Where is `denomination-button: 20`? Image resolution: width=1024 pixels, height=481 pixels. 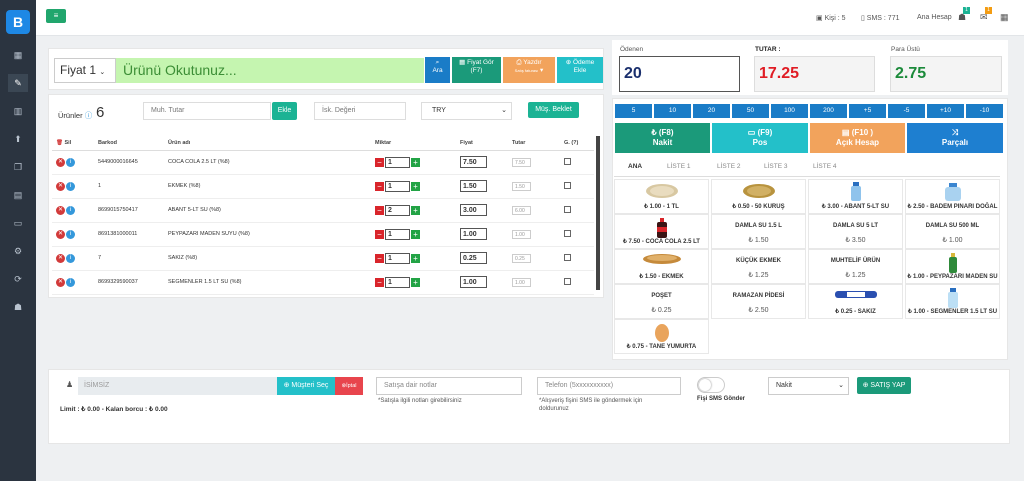
denomination-button: 20 is located at coordinates (711, 111).